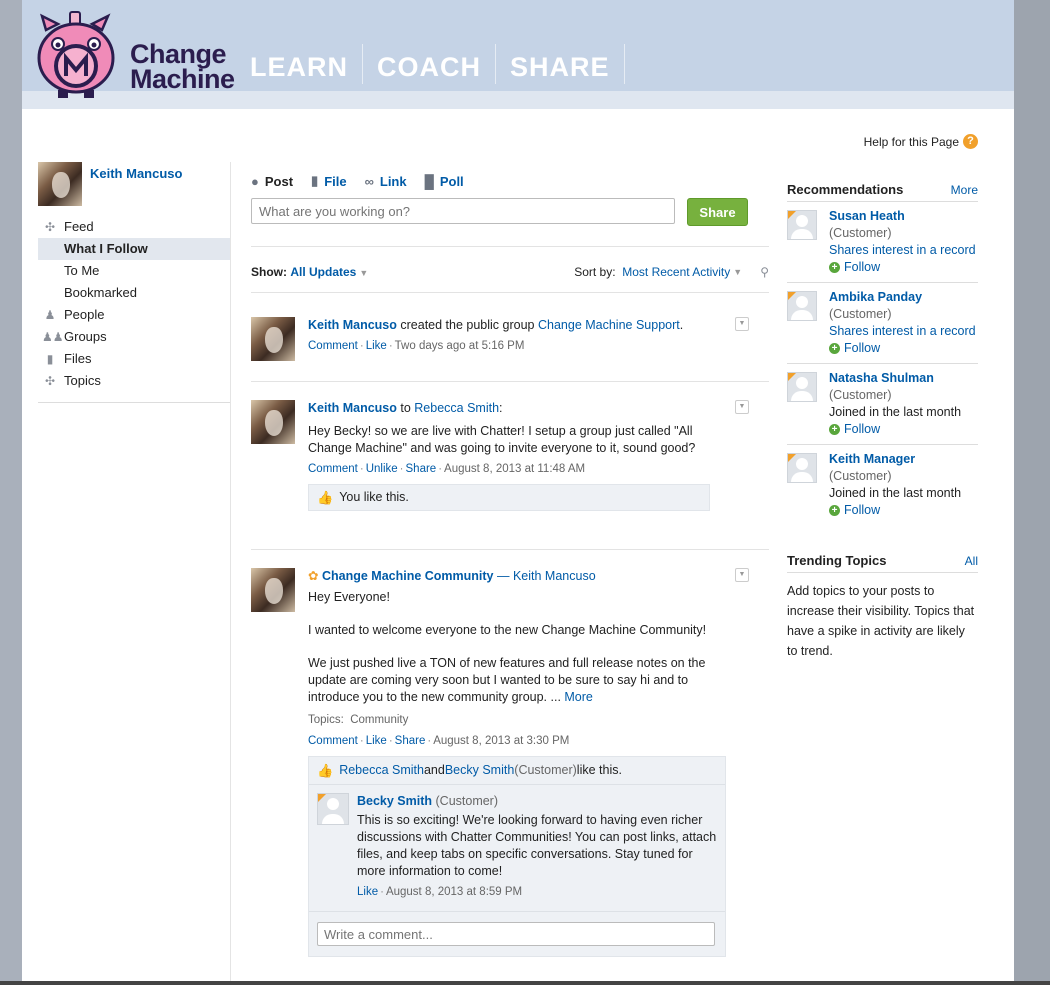 This screenshot has width=1050, height=985. What do you see at coordinates (134, 359) in the screenshot?
I see `sidebar-item-files: ▮ Files` at bounding box center [134, 359].